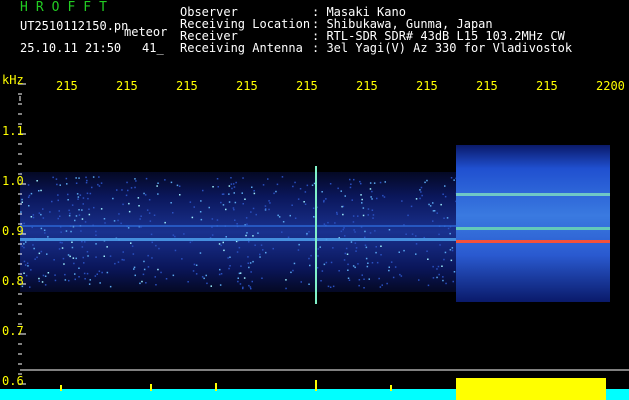  What do you see at coordinates (13, 331) in the screenshot?
I see `freq-label: 0.7` at bounding box center [13, 331].